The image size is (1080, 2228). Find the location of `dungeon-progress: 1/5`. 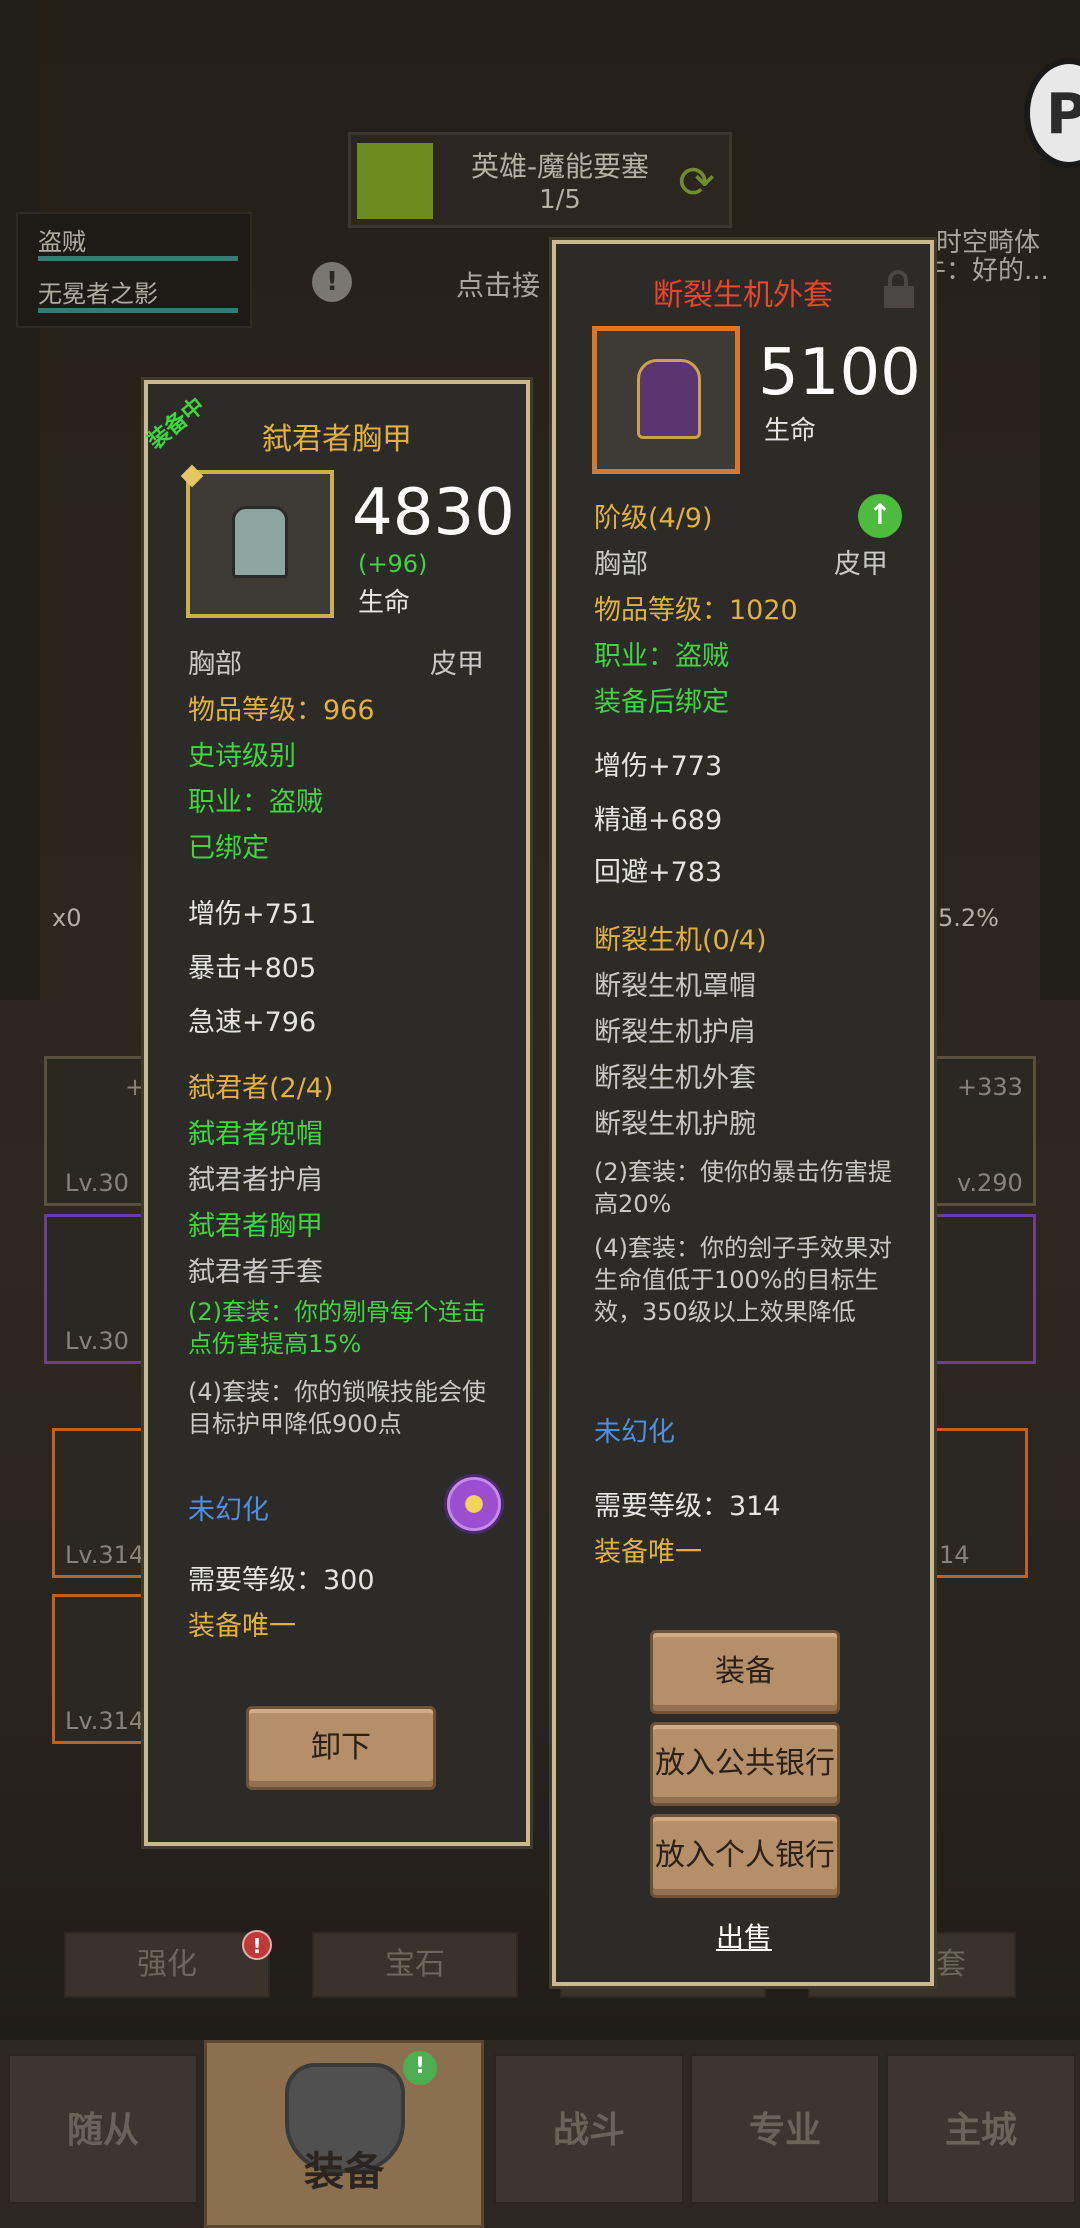

dungeon-progress: 1/5 is located at coordinates (560, 200).